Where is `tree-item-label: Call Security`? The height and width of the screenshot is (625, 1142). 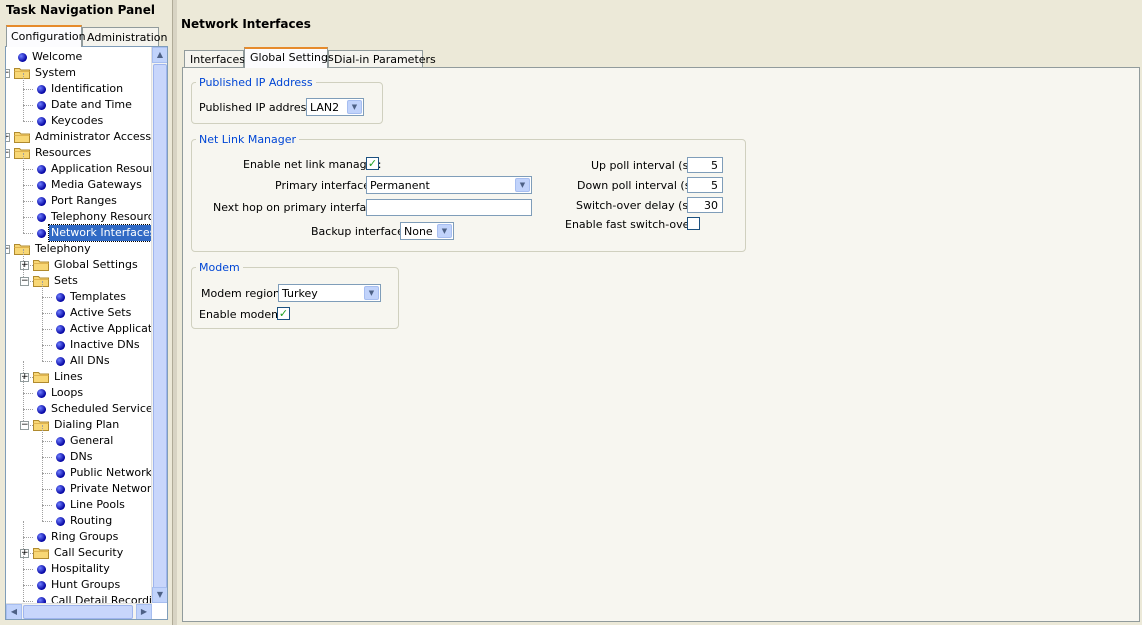 tree-item-label: Call Security is located at coordinates (89, 552).